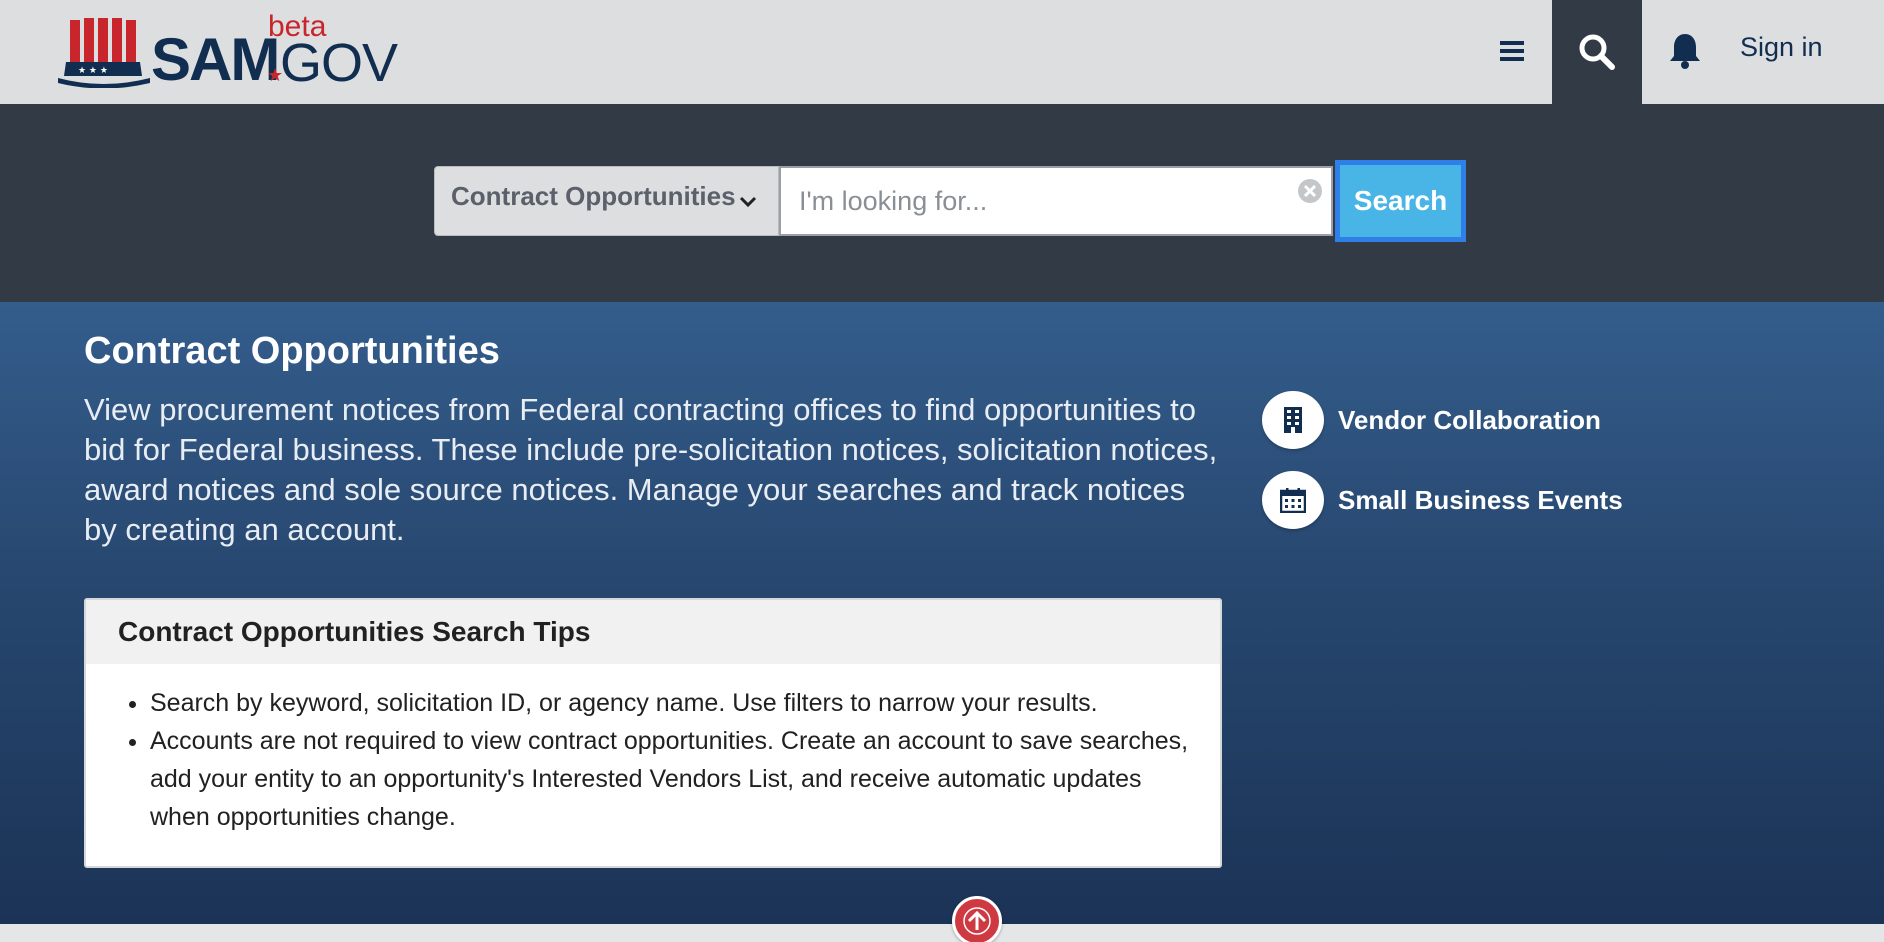  What do you see at coordinates (292, 351) in the screenshot?
I see `page-title: Contract Opportunities` at bounding box center [292, 351].